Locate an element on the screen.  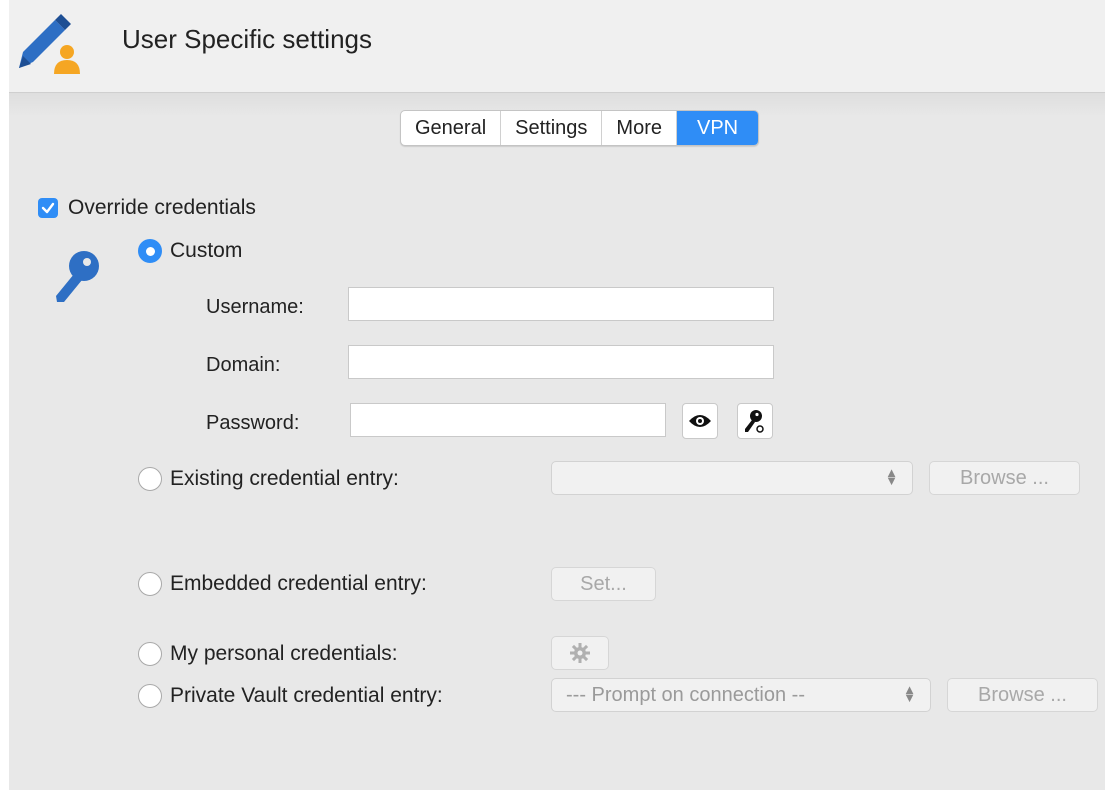
header: User Specific settings is located at coordinates (557, 46).